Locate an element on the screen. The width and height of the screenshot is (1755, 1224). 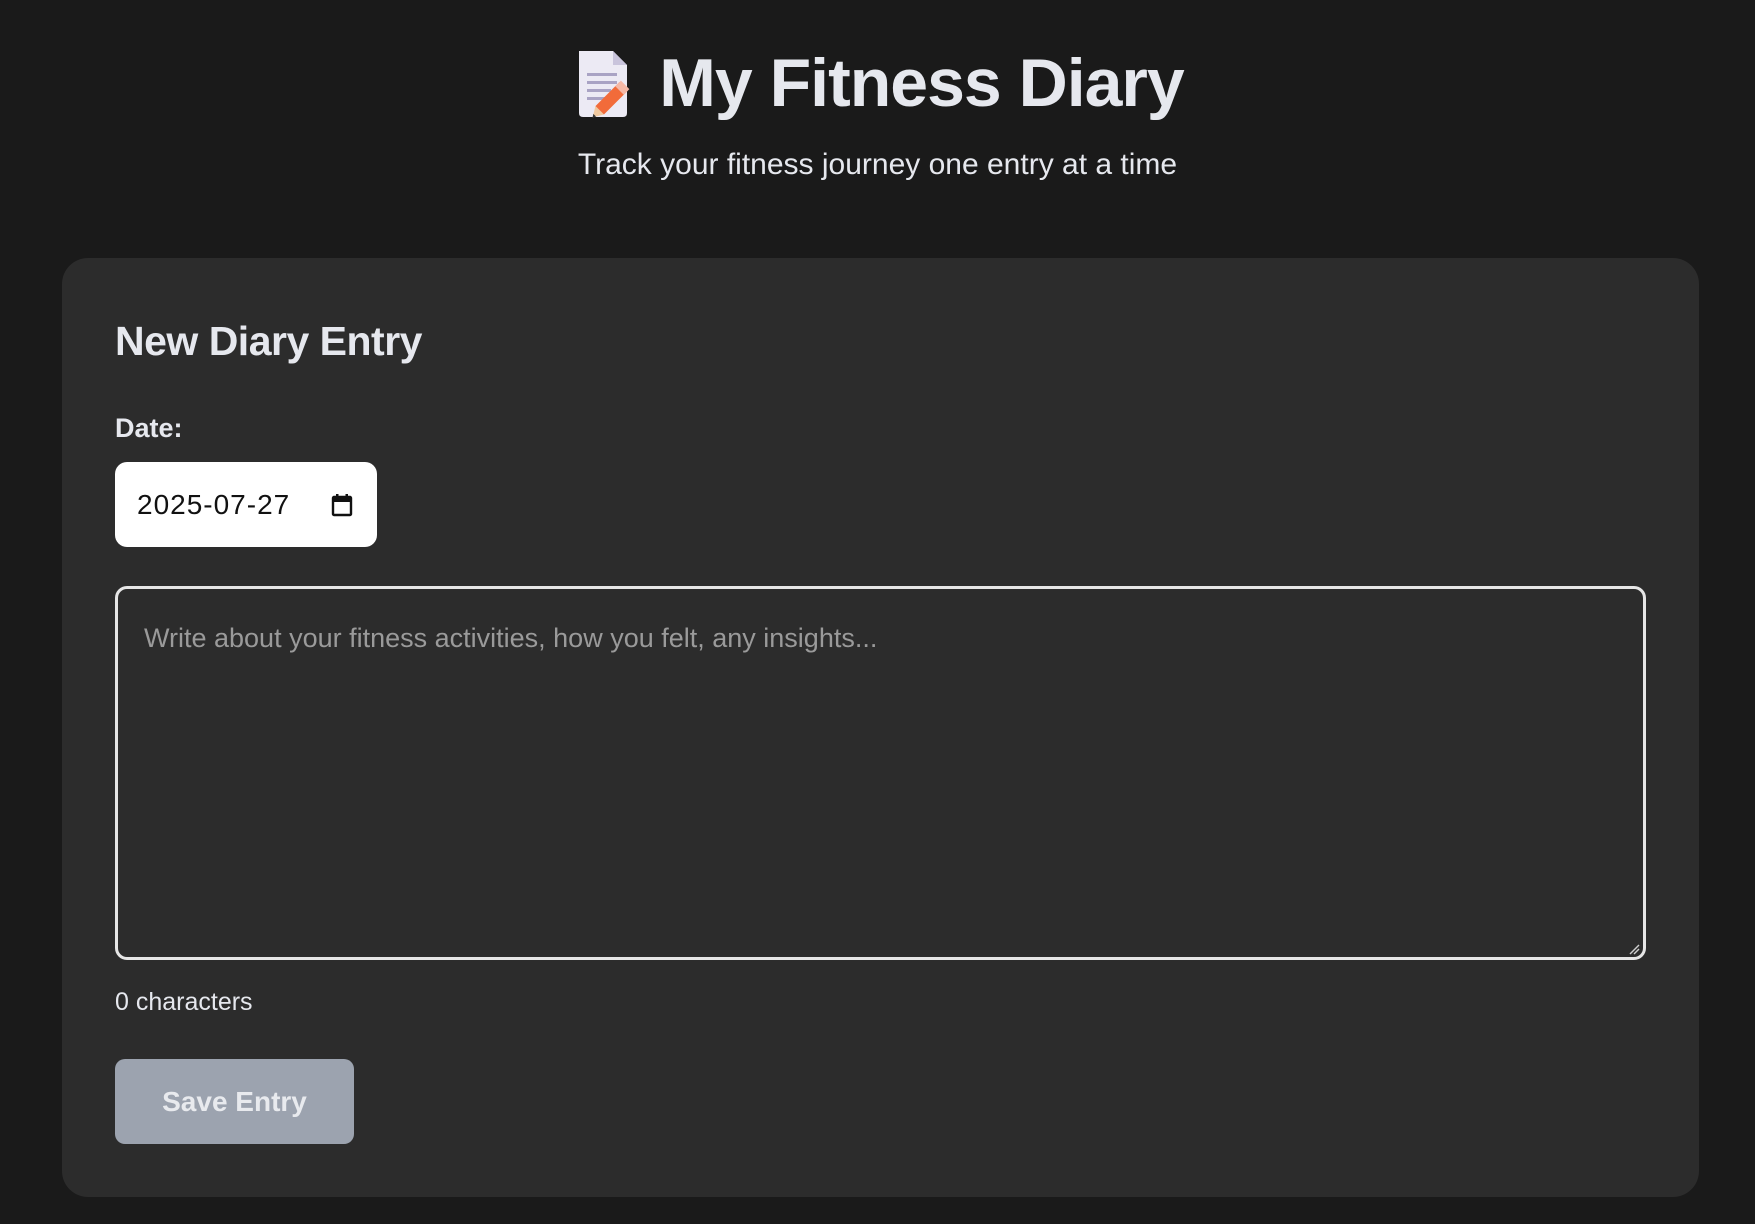
date-value: 2025-07-27 is located at coordinates (214, 504).